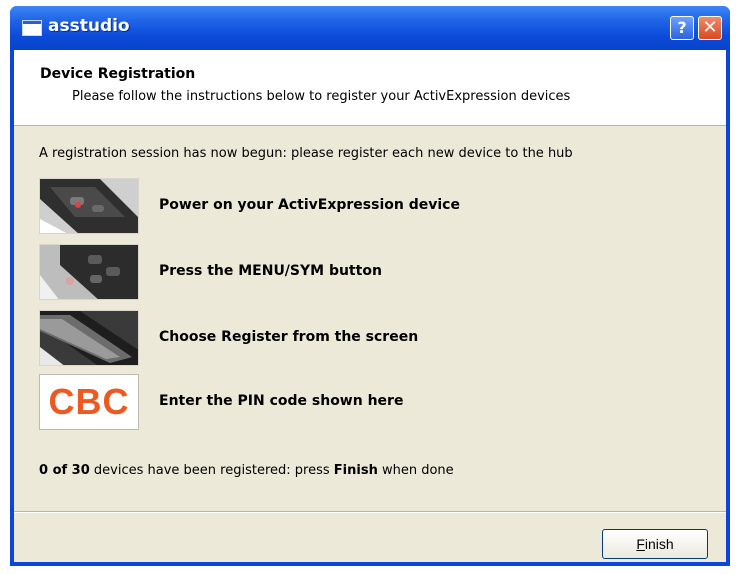  I want to click on registered-count: 0 of 30, so click(64, 470).